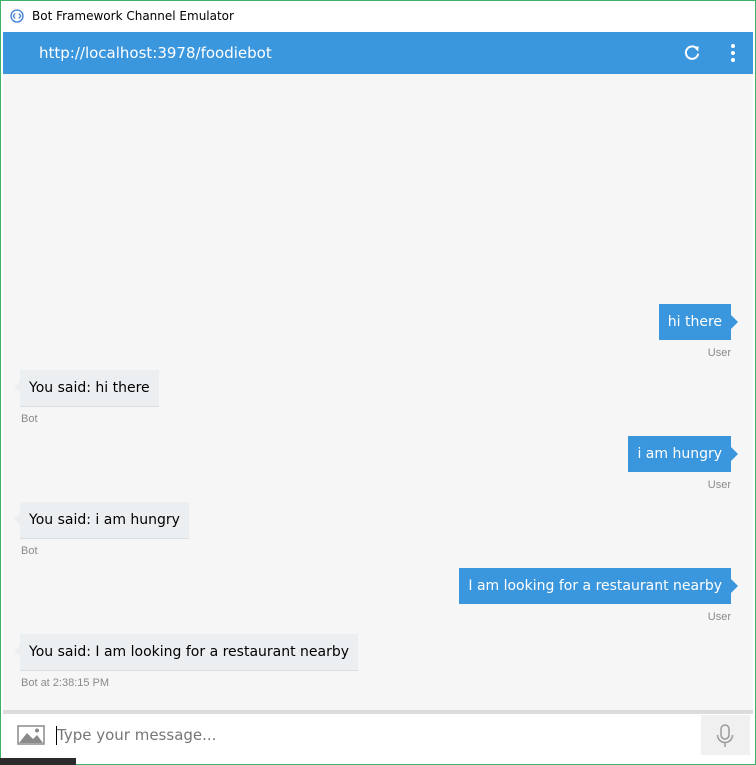  What do you see at coordinates (101, 520) in the screenshot?
I see `message-bubble: You said: i am hungry` at bounding box center [101, 520].